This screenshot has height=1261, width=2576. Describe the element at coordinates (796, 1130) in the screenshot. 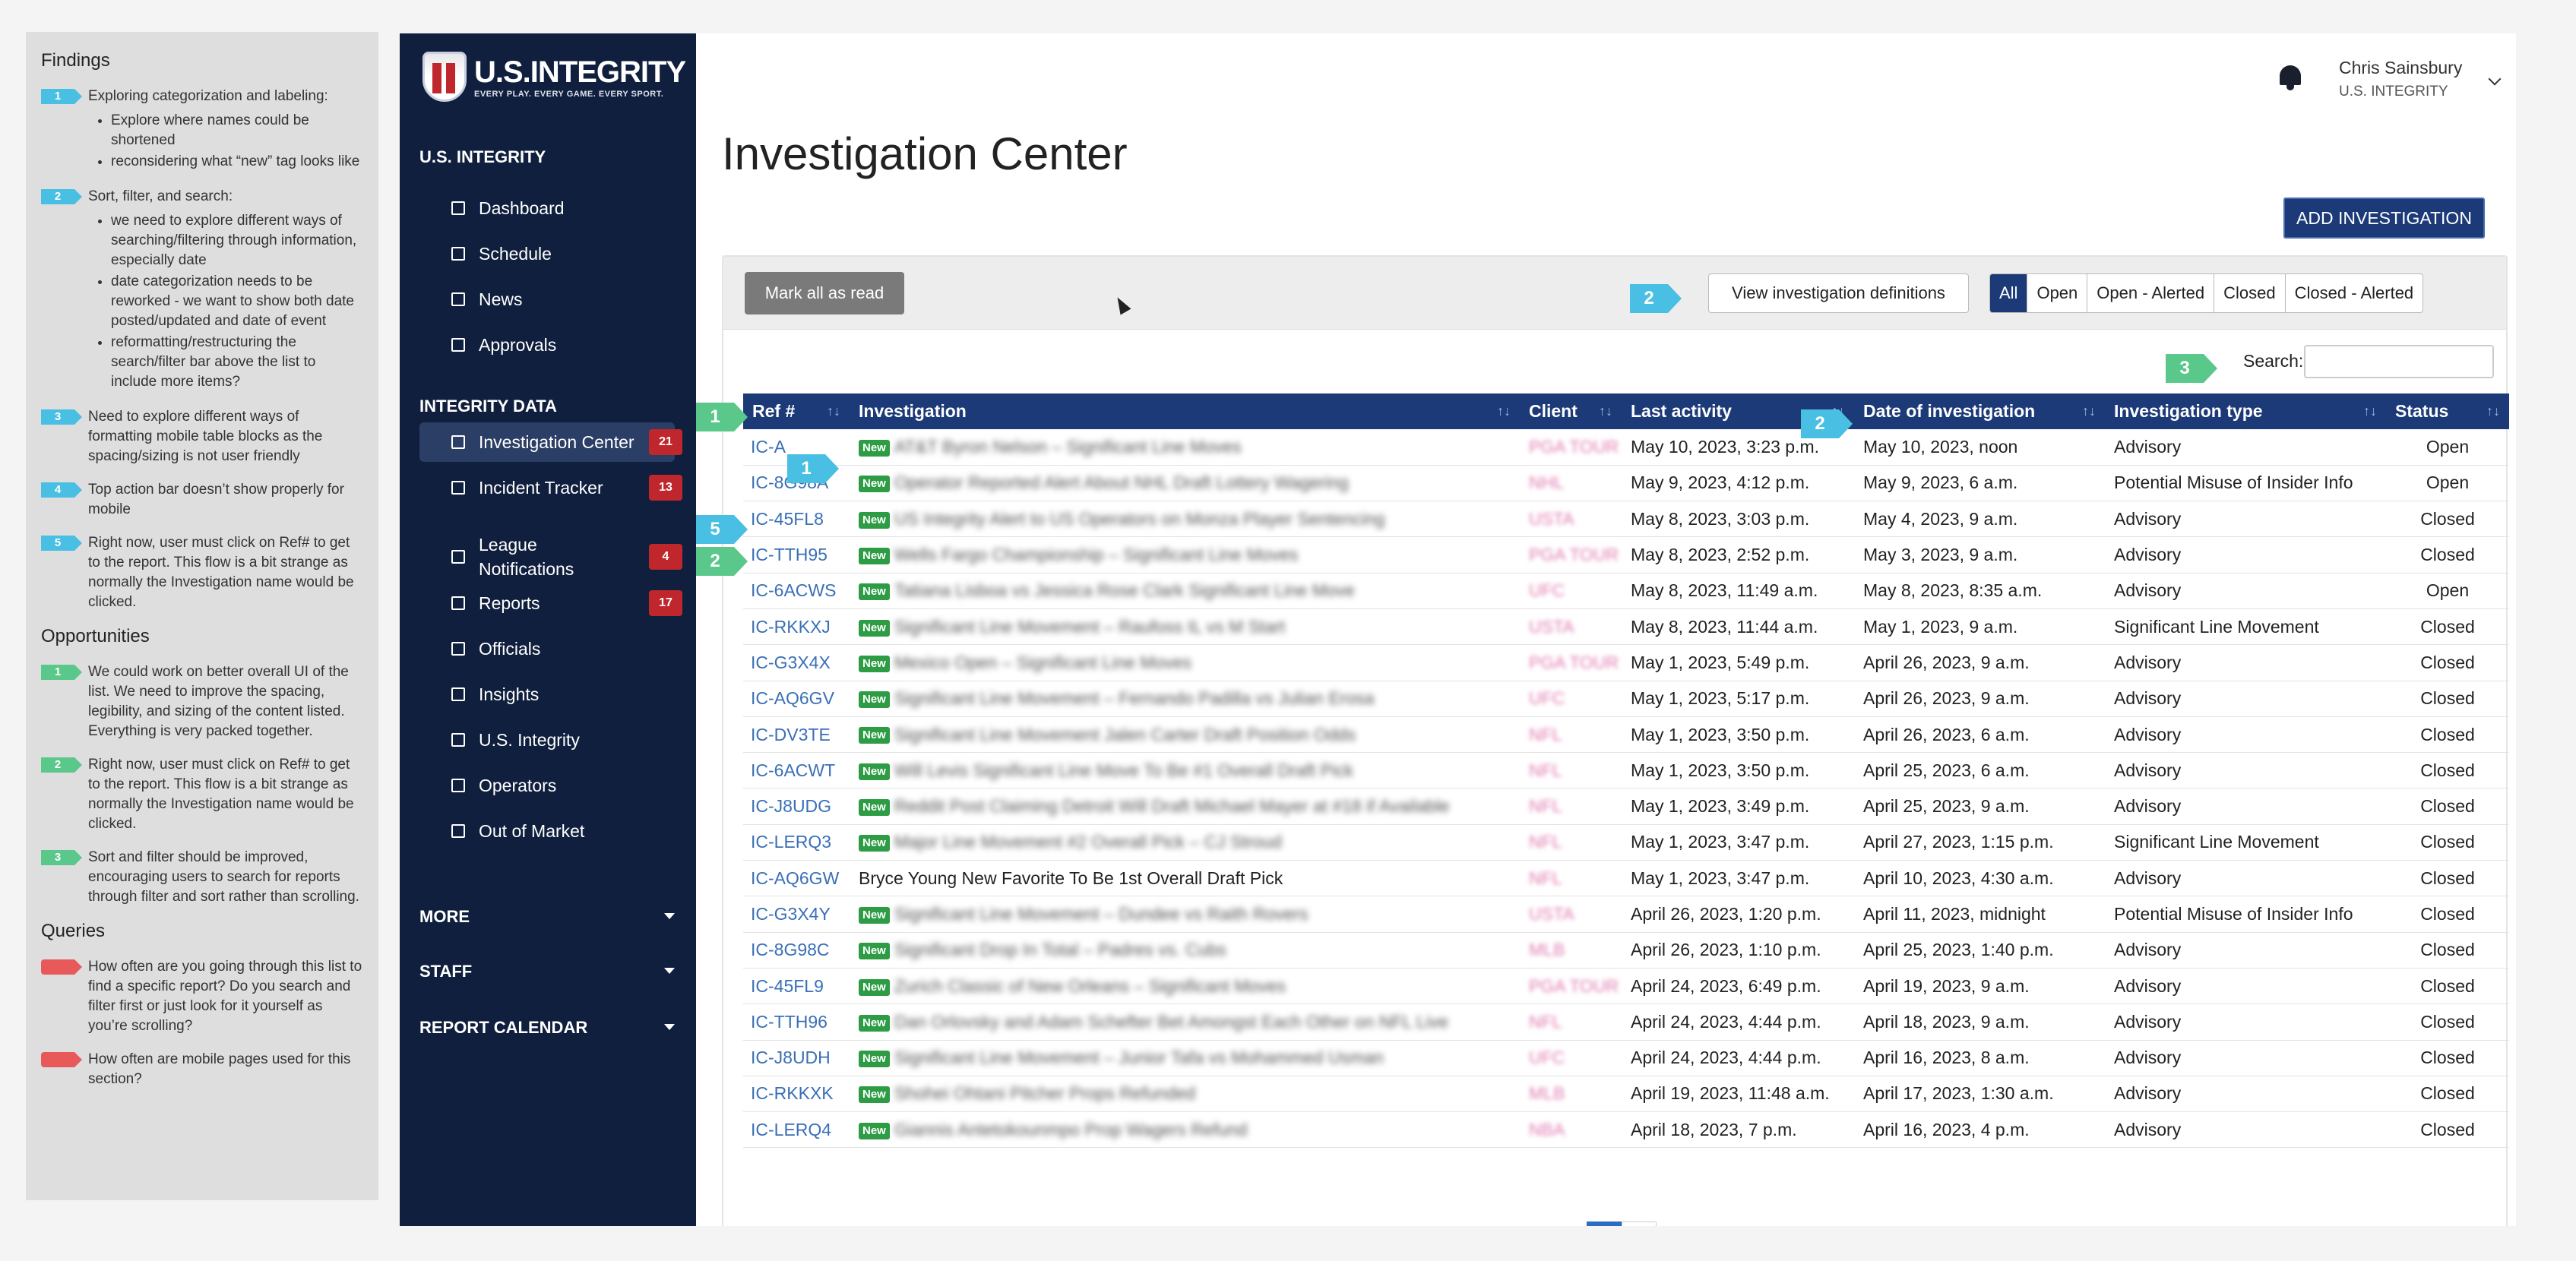

I see `ref-link: IC-LERQ4` at that location.